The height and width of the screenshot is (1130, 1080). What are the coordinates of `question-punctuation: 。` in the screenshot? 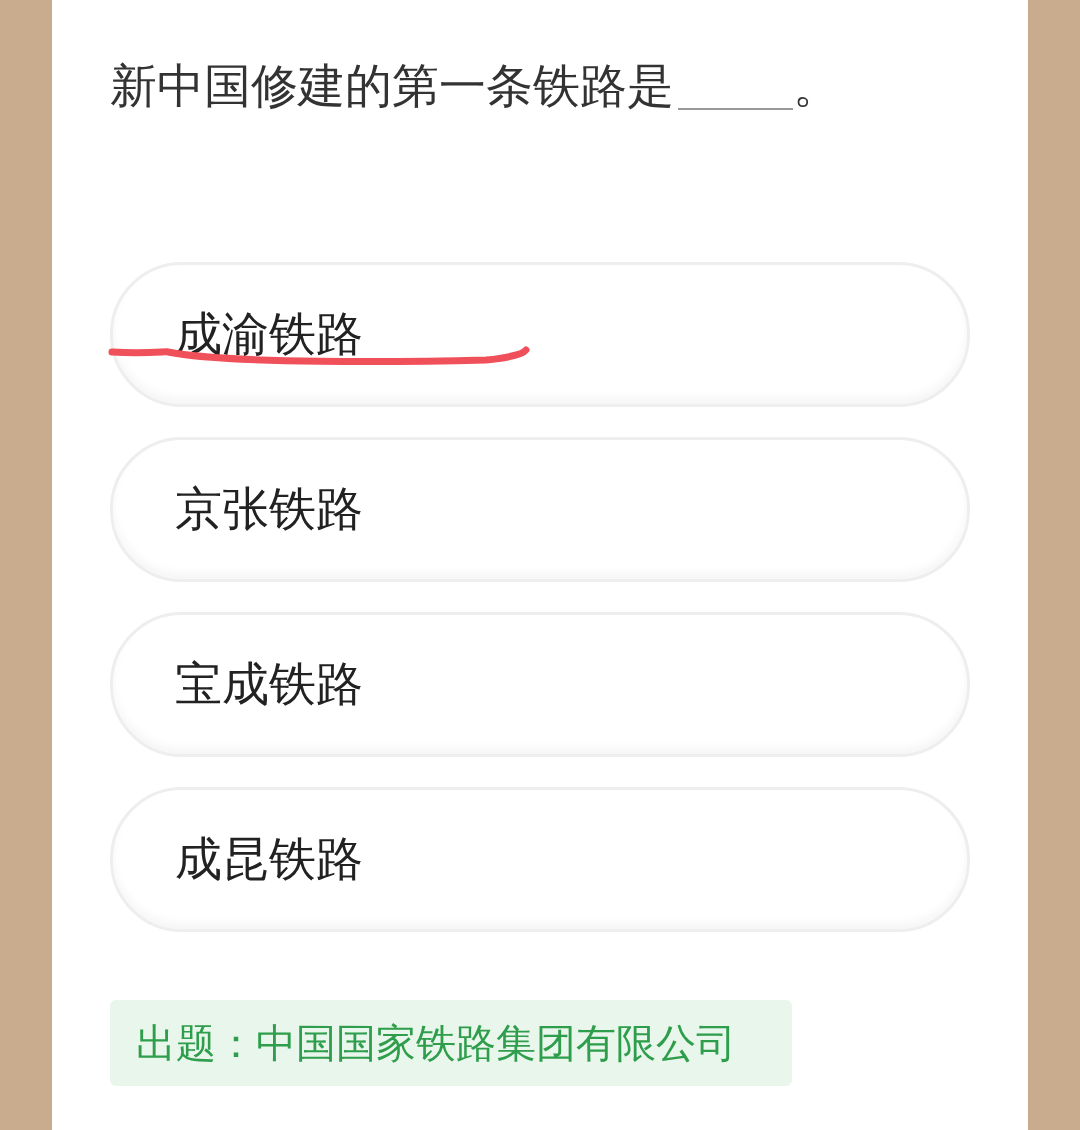 It's located at (816, 86).